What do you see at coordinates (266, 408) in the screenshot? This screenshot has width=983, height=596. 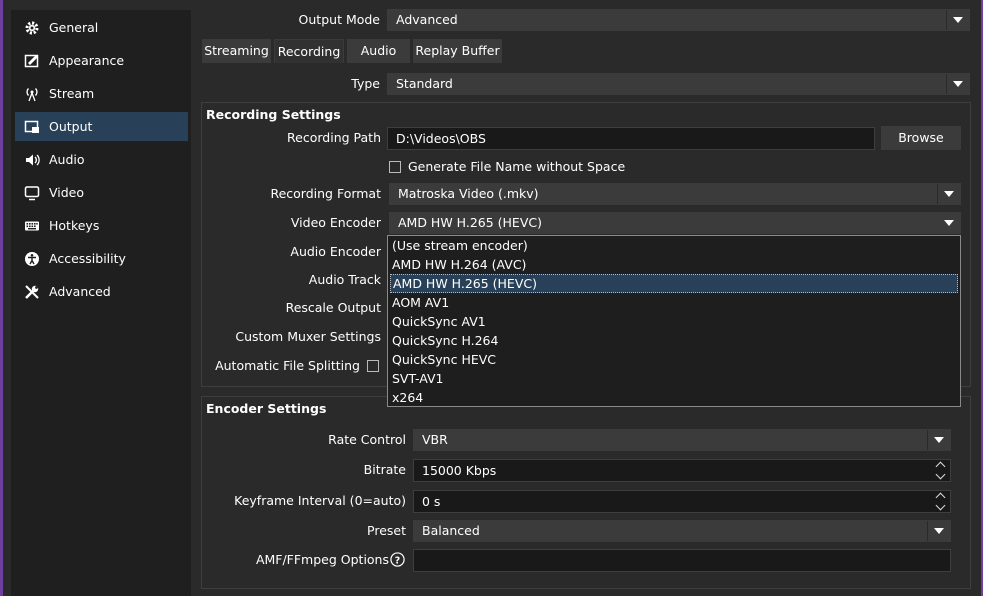 I see `encoder-settings-title: Encoder Settings` at bounding box center [266, 408].